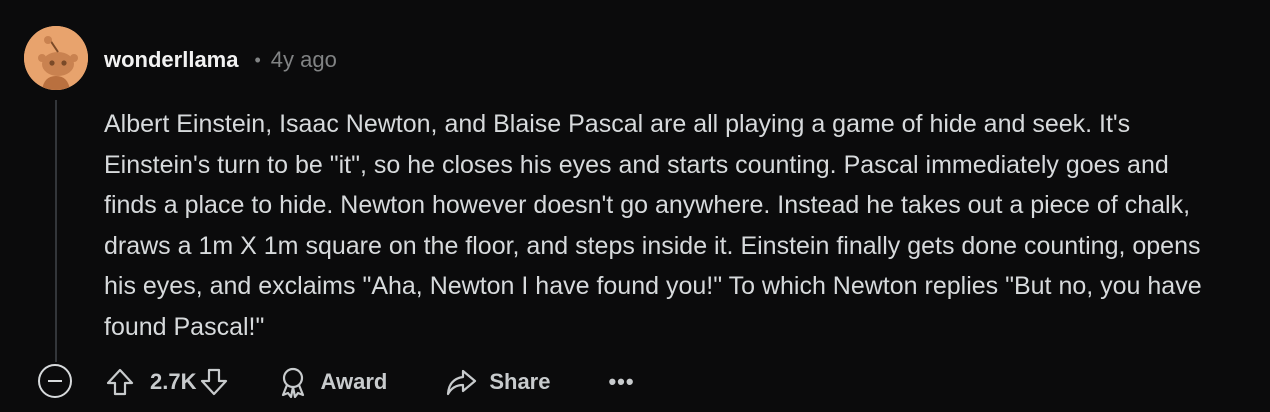  What do you see at coordinates (520, 381) in the screenshot?
I see `share-label: Share` at bounding box center [520, 381].